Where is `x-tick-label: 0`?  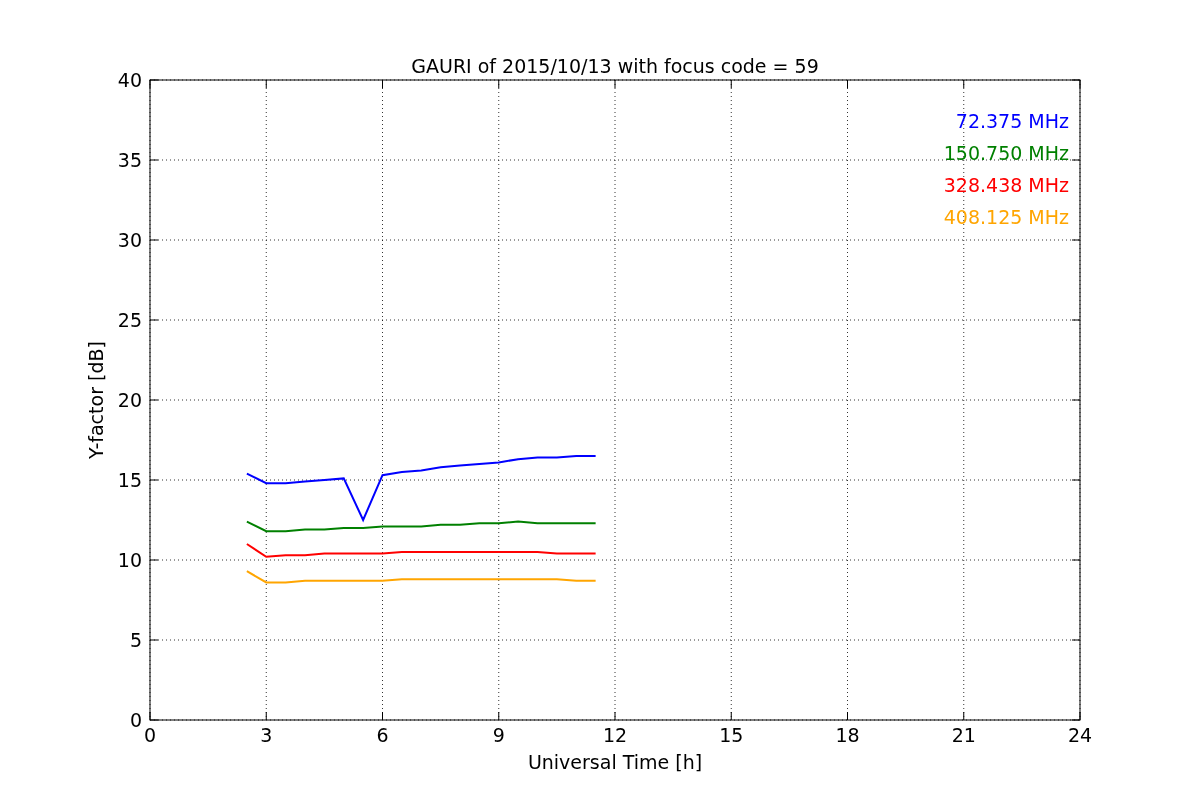
x-tick-label: 0 is located at coordinates (150, 735).